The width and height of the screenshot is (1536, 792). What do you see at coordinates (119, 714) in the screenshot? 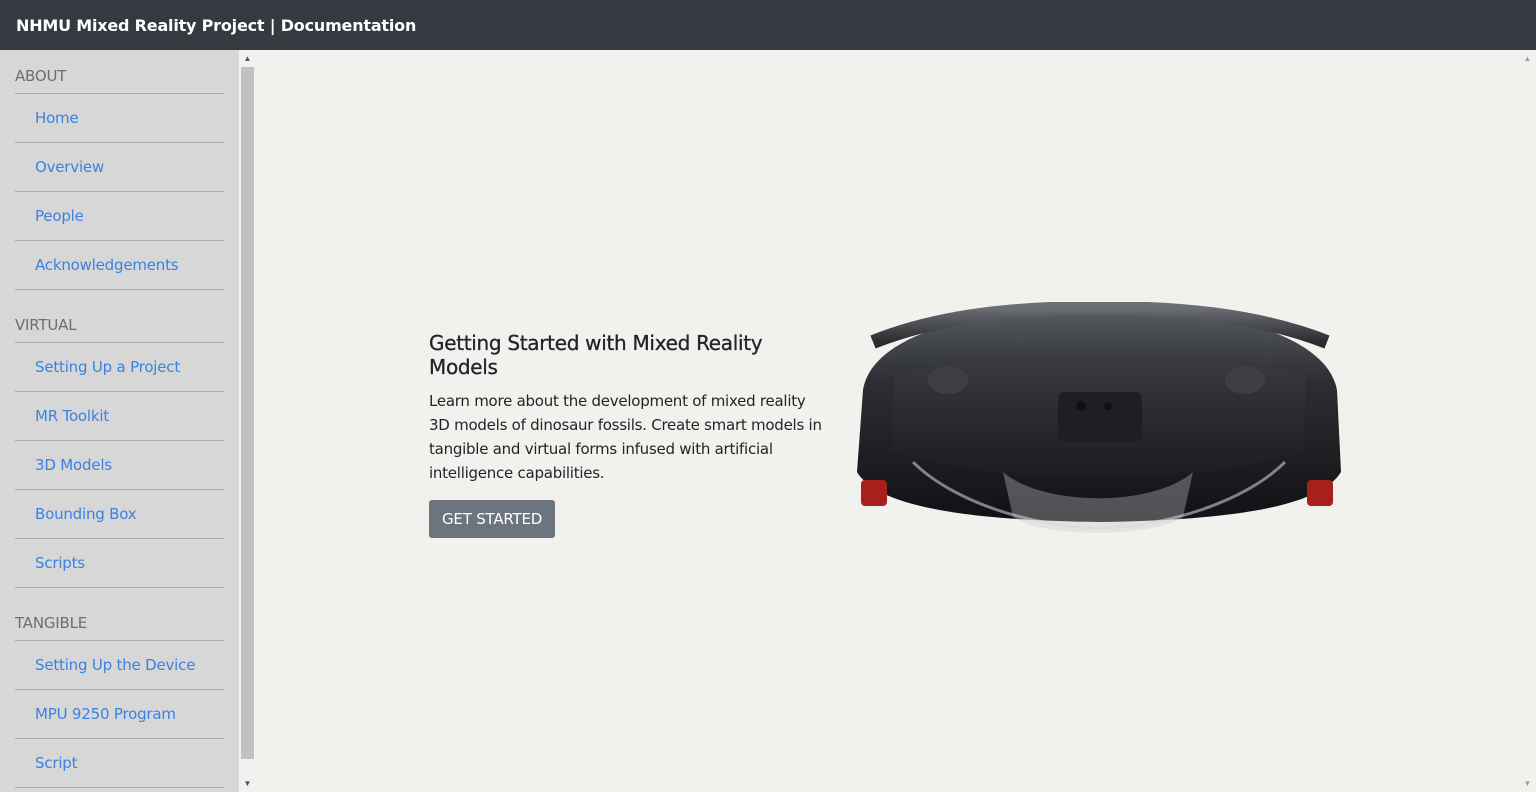
I see `sidebar-item-mpu-9250-program: MPU 9250 Program` at bounding box center [119, 714].